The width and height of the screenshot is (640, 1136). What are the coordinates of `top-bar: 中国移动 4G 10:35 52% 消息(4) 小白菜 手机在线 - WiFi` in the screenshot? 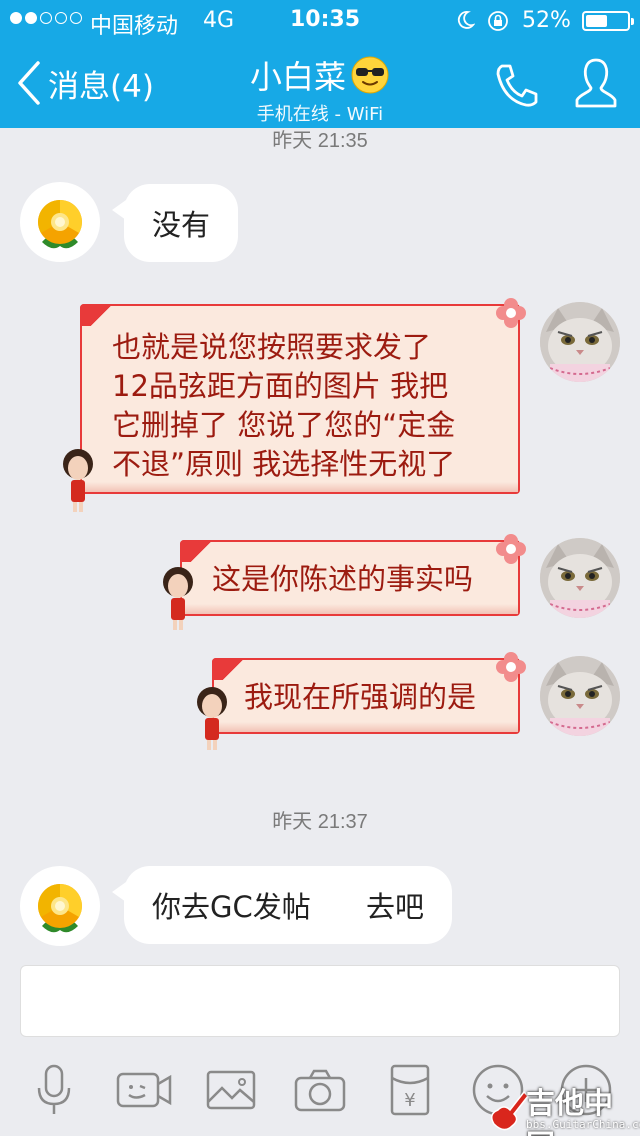 It's located at (320, 64).